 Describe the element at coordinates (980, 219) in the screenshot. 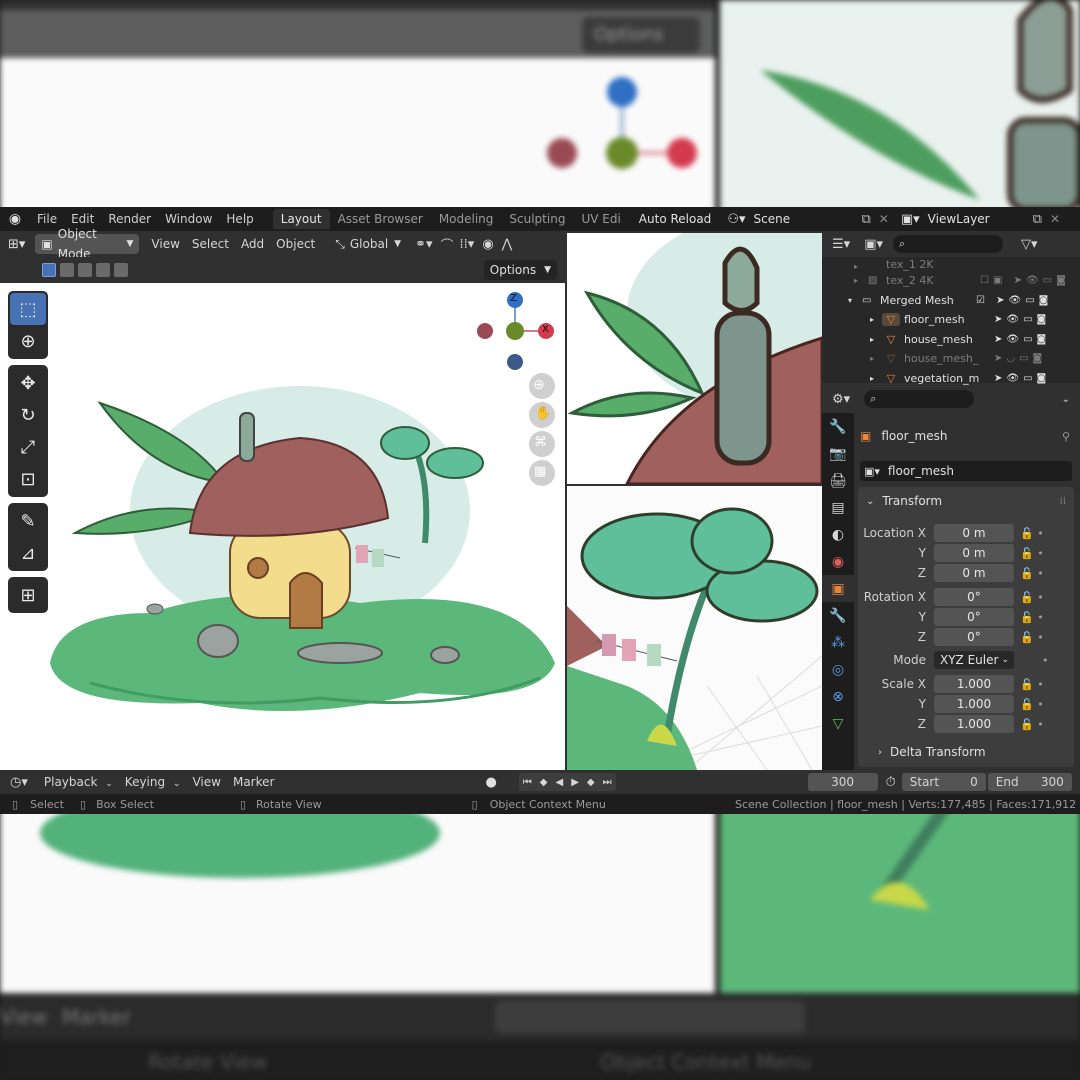

I see `viewlayer-name: ViewLayer` at that location.